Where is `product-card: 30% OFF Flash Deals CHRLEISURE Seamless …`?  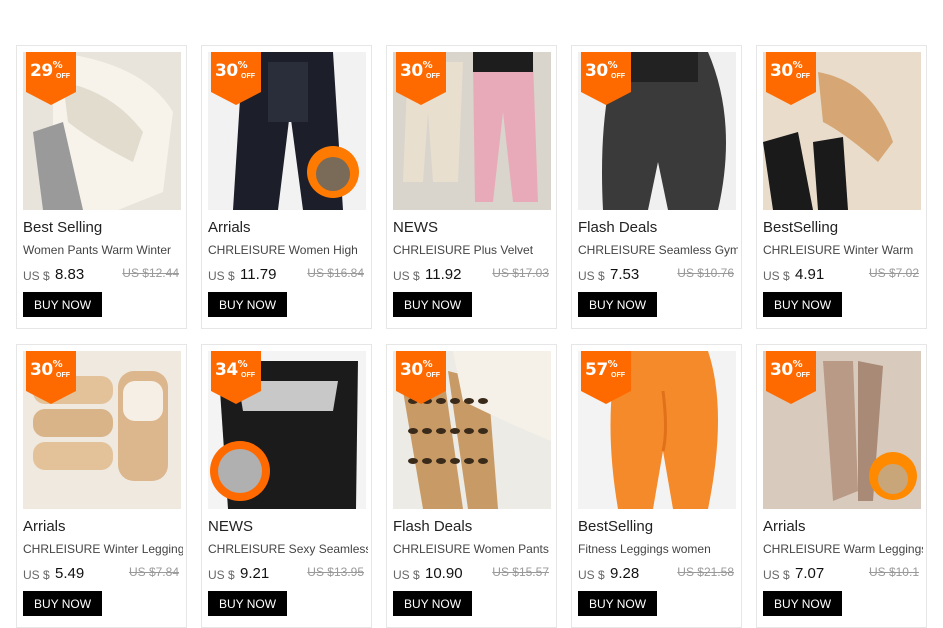 product-card: 30% OFF Flash Deals CHRLEISURE Seamless … is located at coordinates (656, 187).